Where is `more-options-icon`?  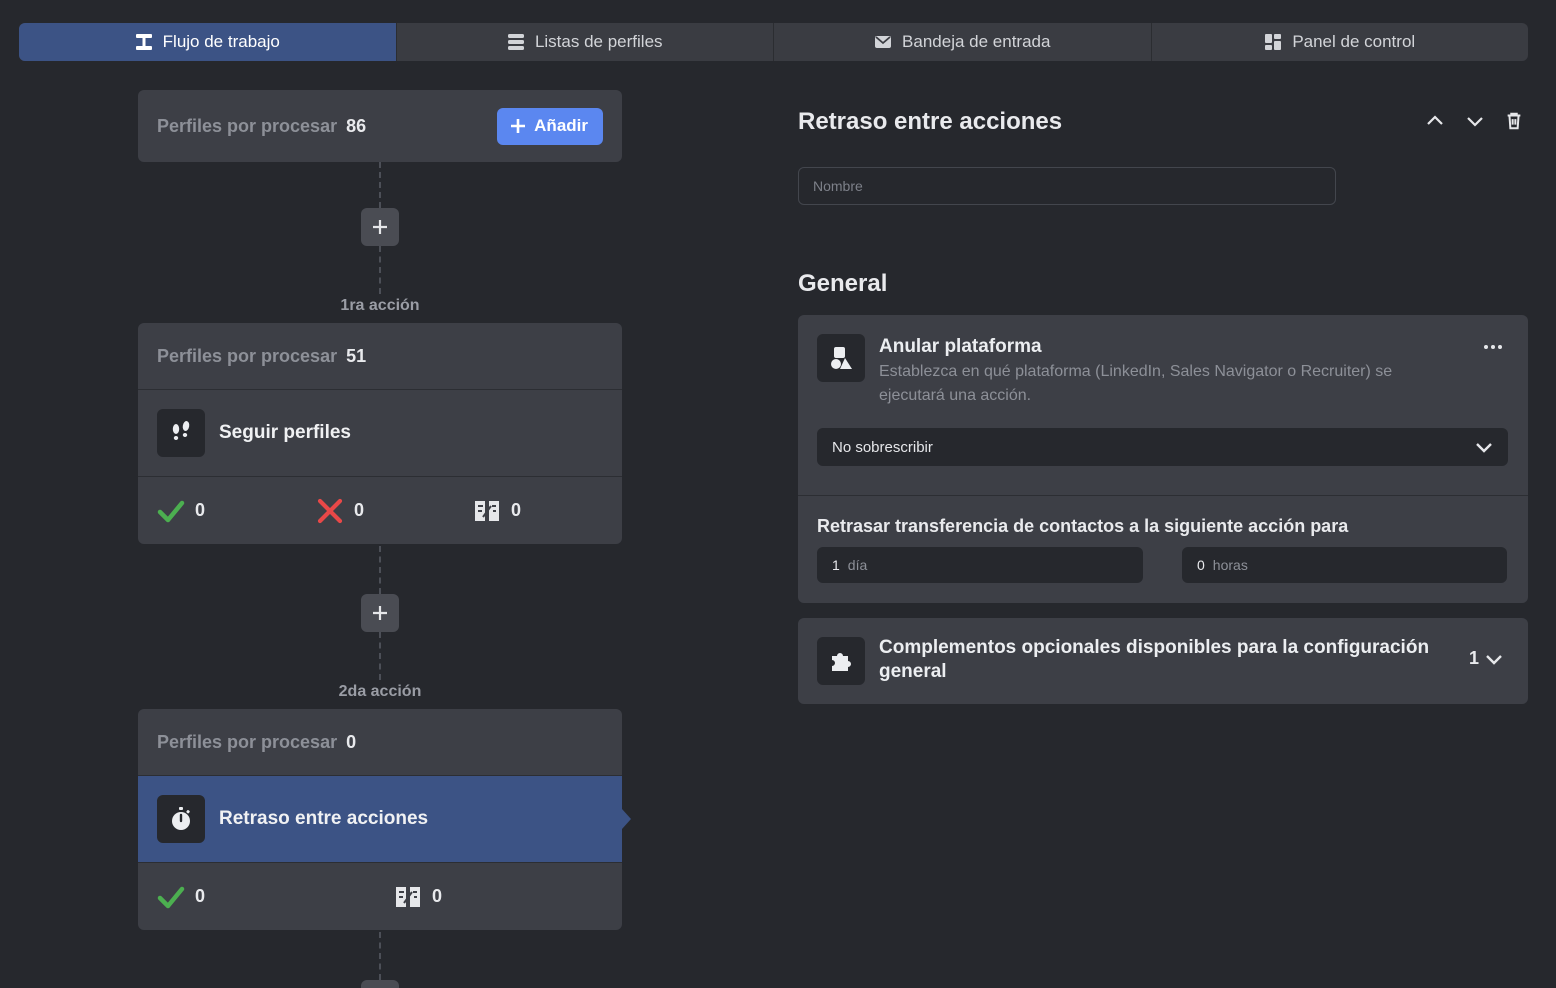 more-options-icon is located at coordinates (1493, 347).